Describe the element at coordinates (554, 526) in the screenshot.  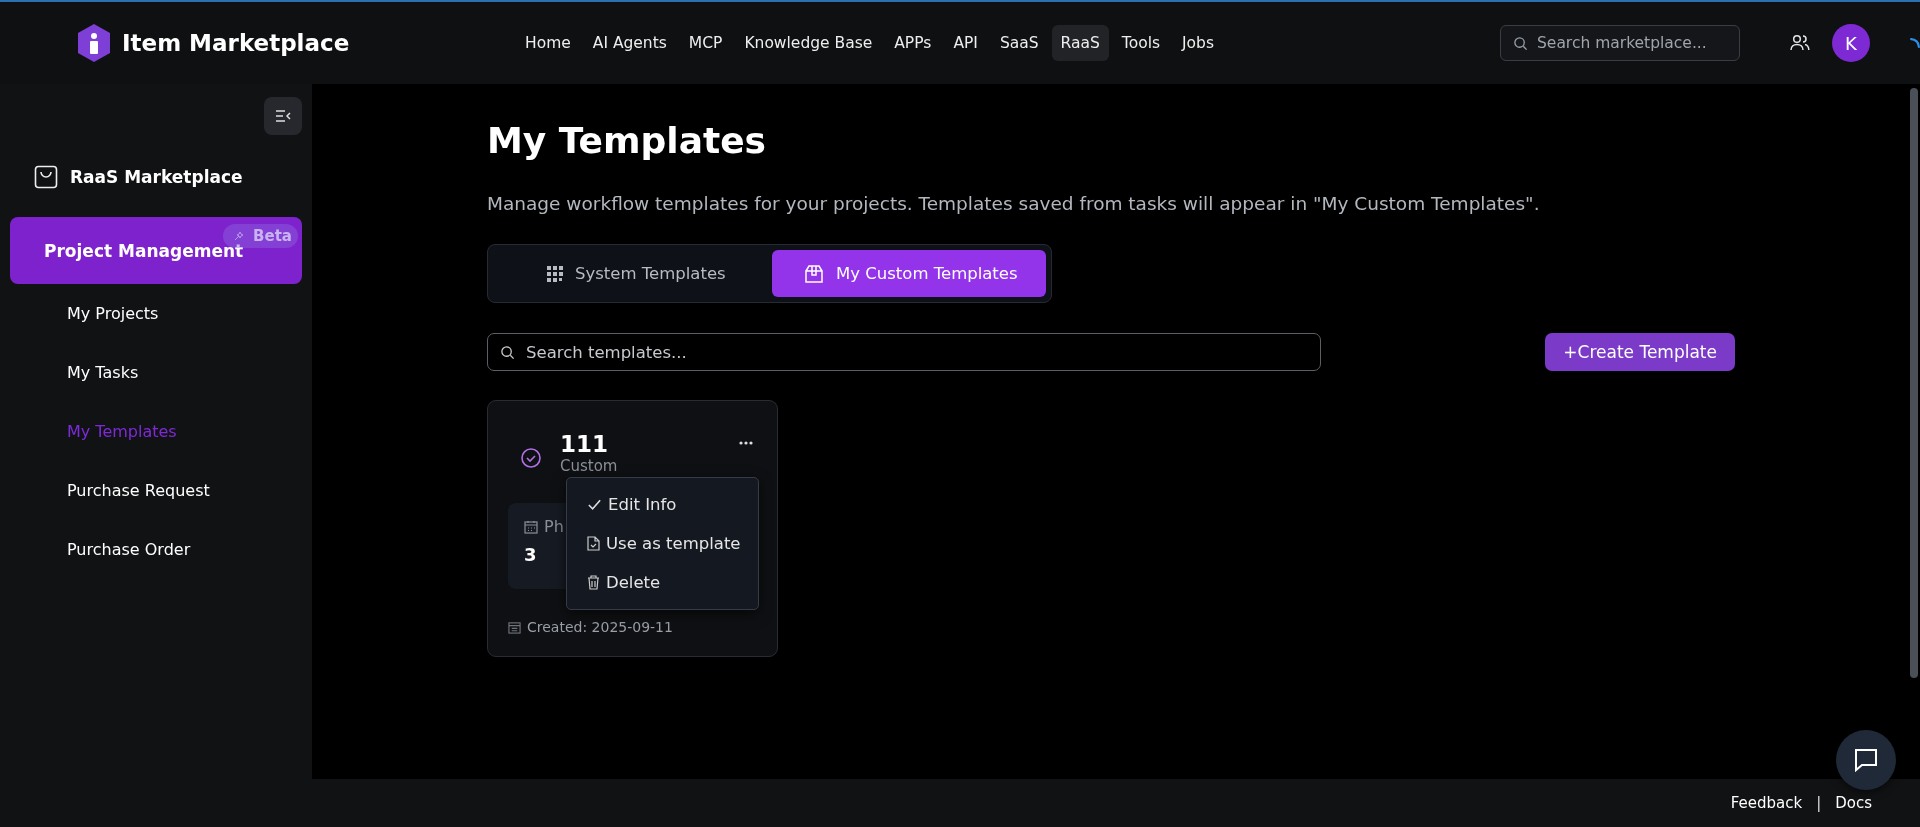
I see `stat-label: Ph` at that location.